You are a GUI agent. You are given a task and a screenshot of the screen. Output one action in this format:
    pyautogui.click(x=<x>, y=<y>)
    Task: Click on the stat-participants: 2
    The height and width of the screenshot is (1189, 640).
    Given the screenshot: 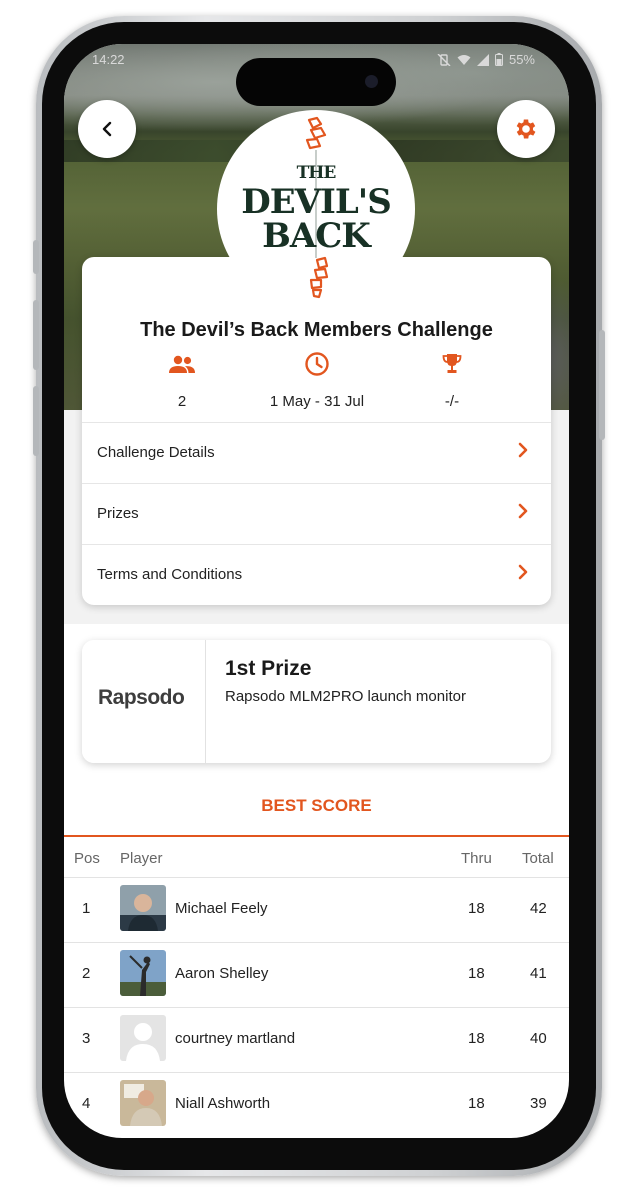 What is the action you would take?
    pyautogui.click(x=182, y=381)
    